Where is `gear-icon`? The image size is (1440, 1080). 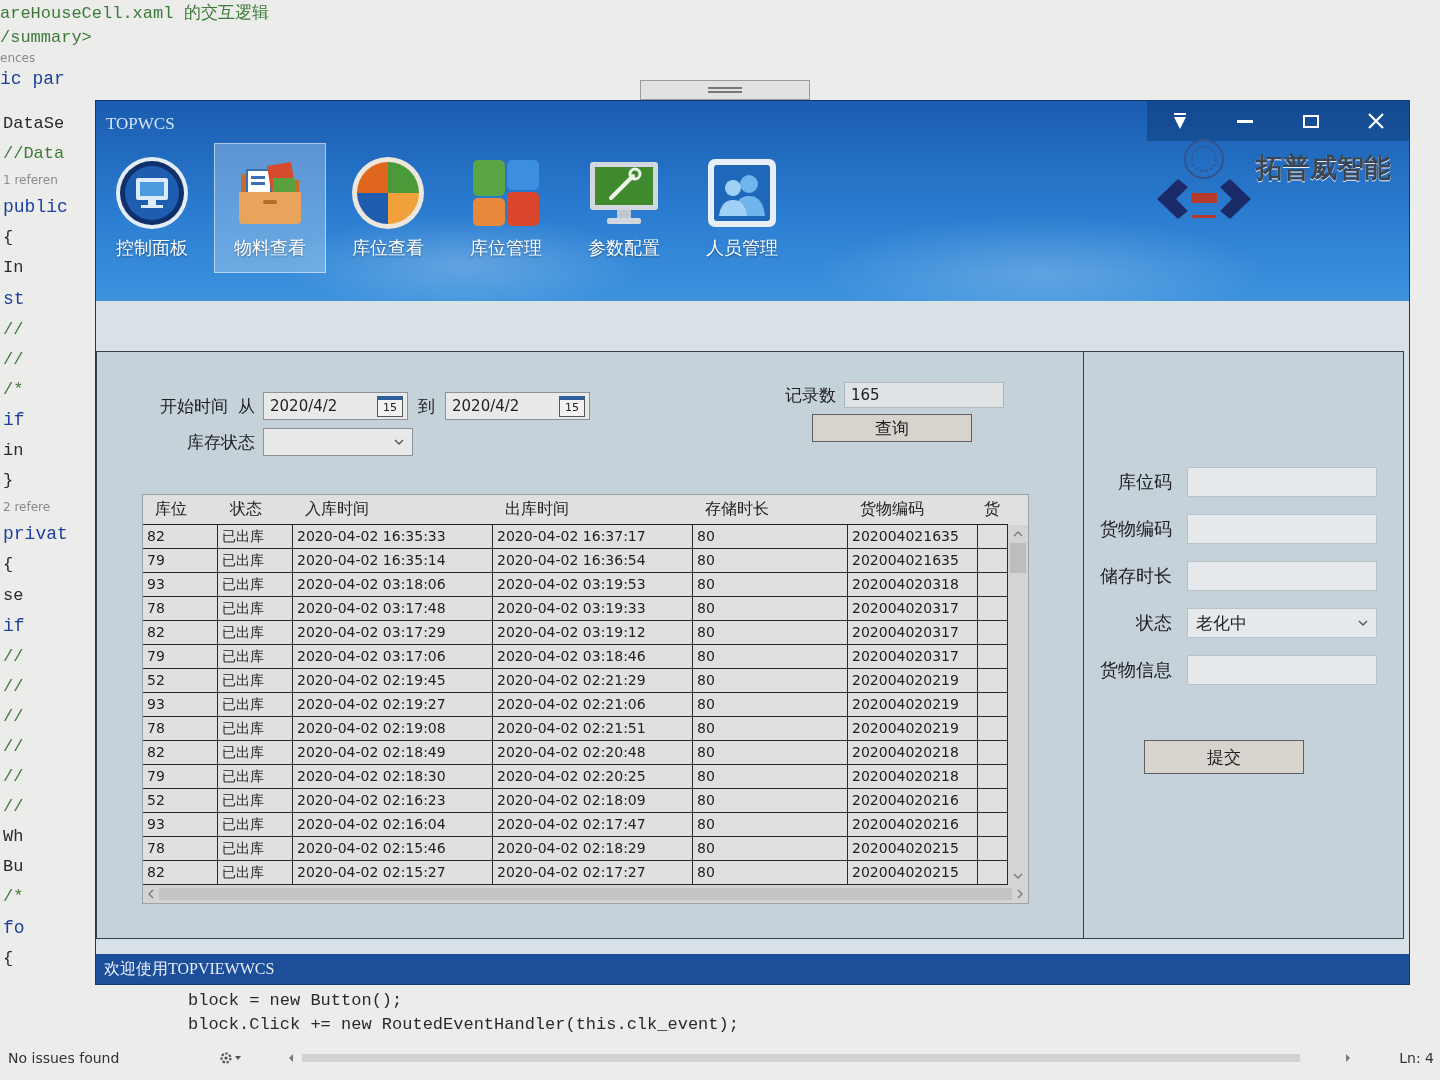 gear-icon is located at coordinates (231, 1057).